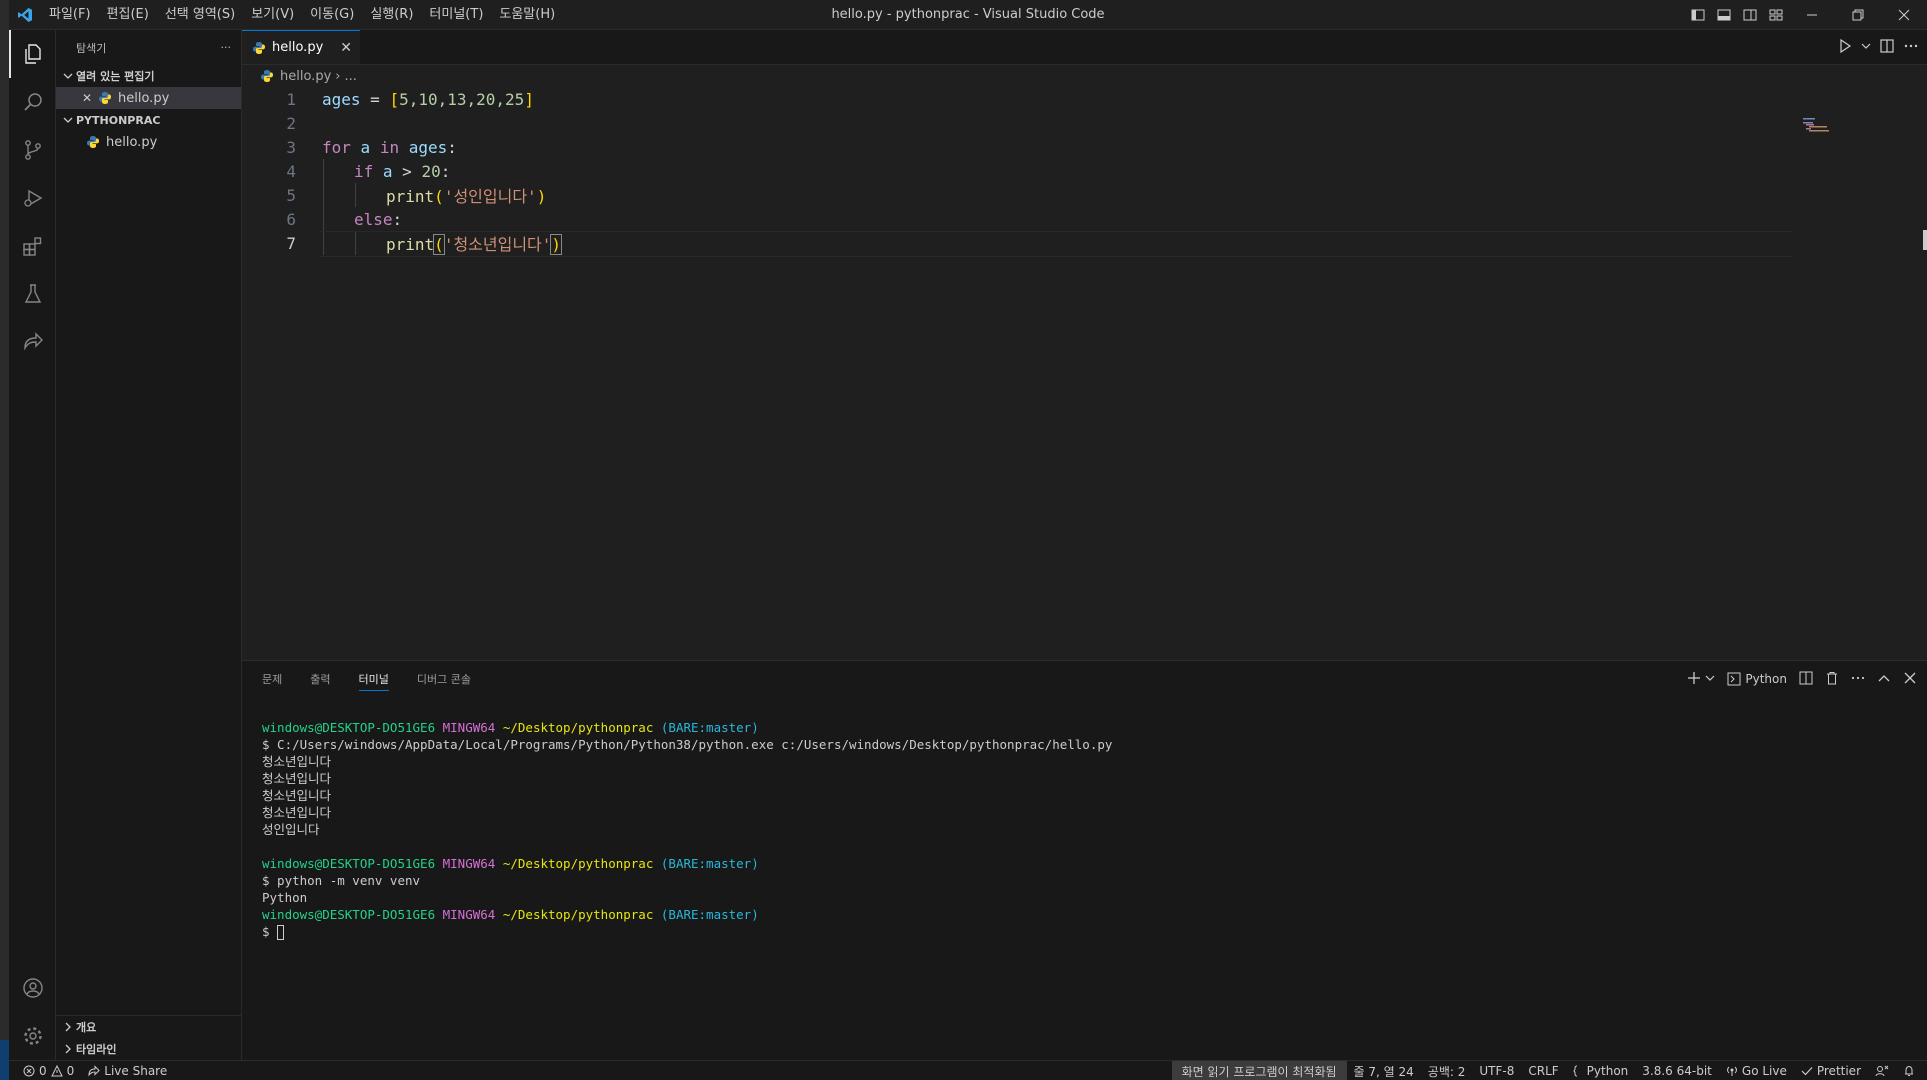  What do you see at coordinates (1812, 15) in the screenshot?
I see `minimize-icon` at bounding box center [1812, 15].